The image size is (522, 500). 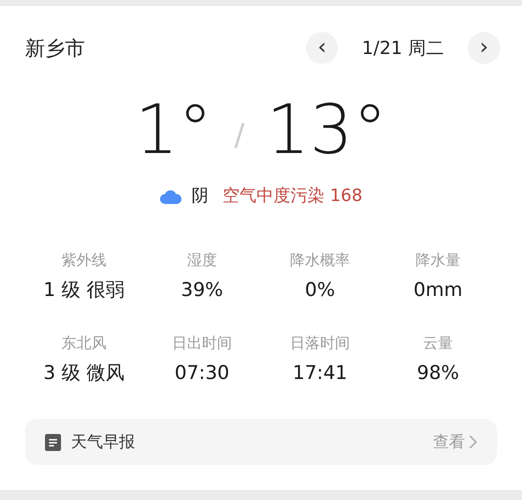 I want to click on stat-value: 1 级 很弱, so click(x=84, y=290).